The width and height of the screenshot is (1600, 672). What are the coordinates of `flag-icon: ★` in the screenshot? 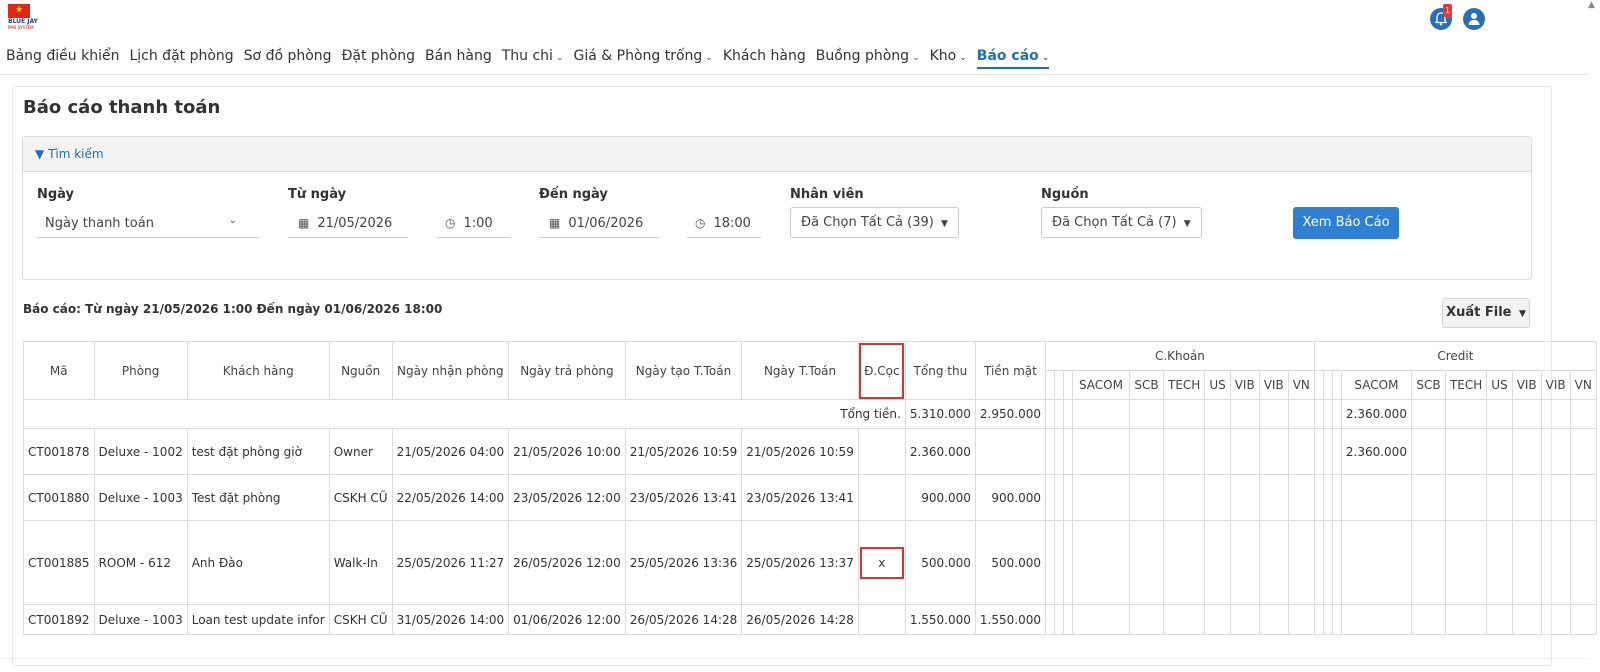 It's located at (19, 11).